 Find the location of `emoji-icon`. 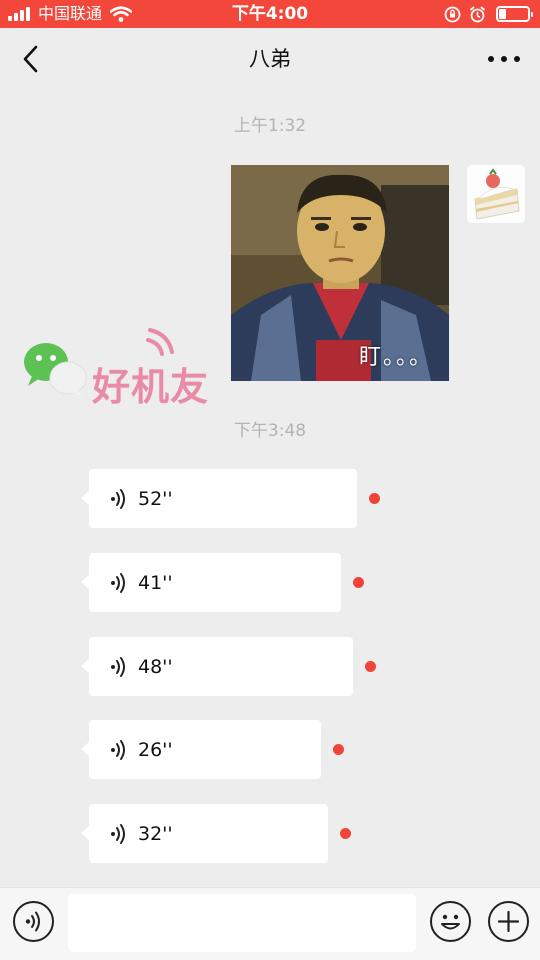

emoji-icon is located at coordinates (450, 922).